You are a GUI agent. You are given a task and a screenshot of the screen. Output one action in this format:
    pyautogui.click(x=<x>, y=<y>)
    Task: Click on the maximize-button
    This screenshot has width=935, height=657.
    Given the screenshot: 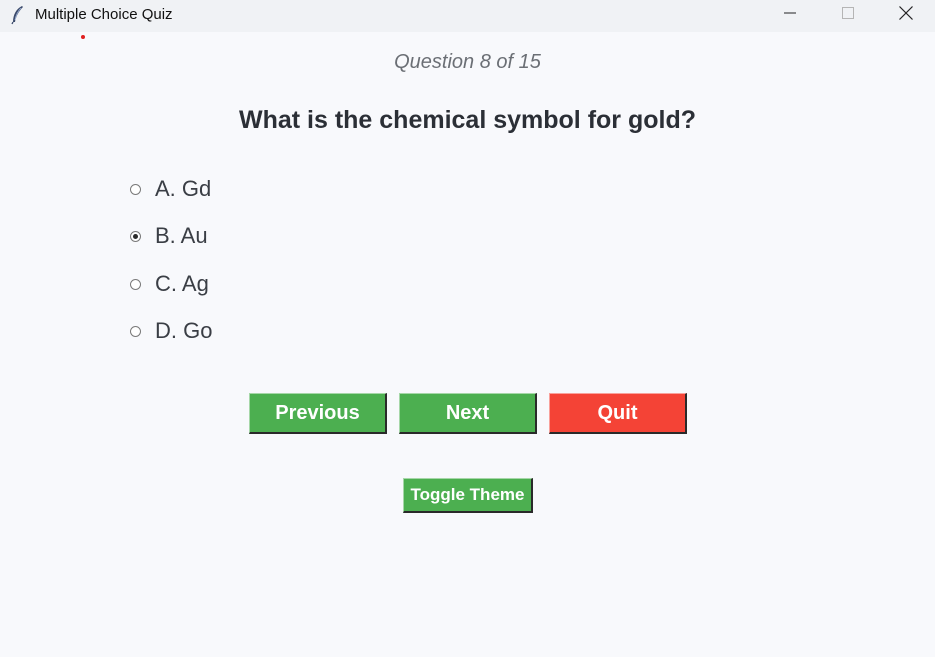 What is the action you would take?
    pyautogui.click(x=848, y=15)
    